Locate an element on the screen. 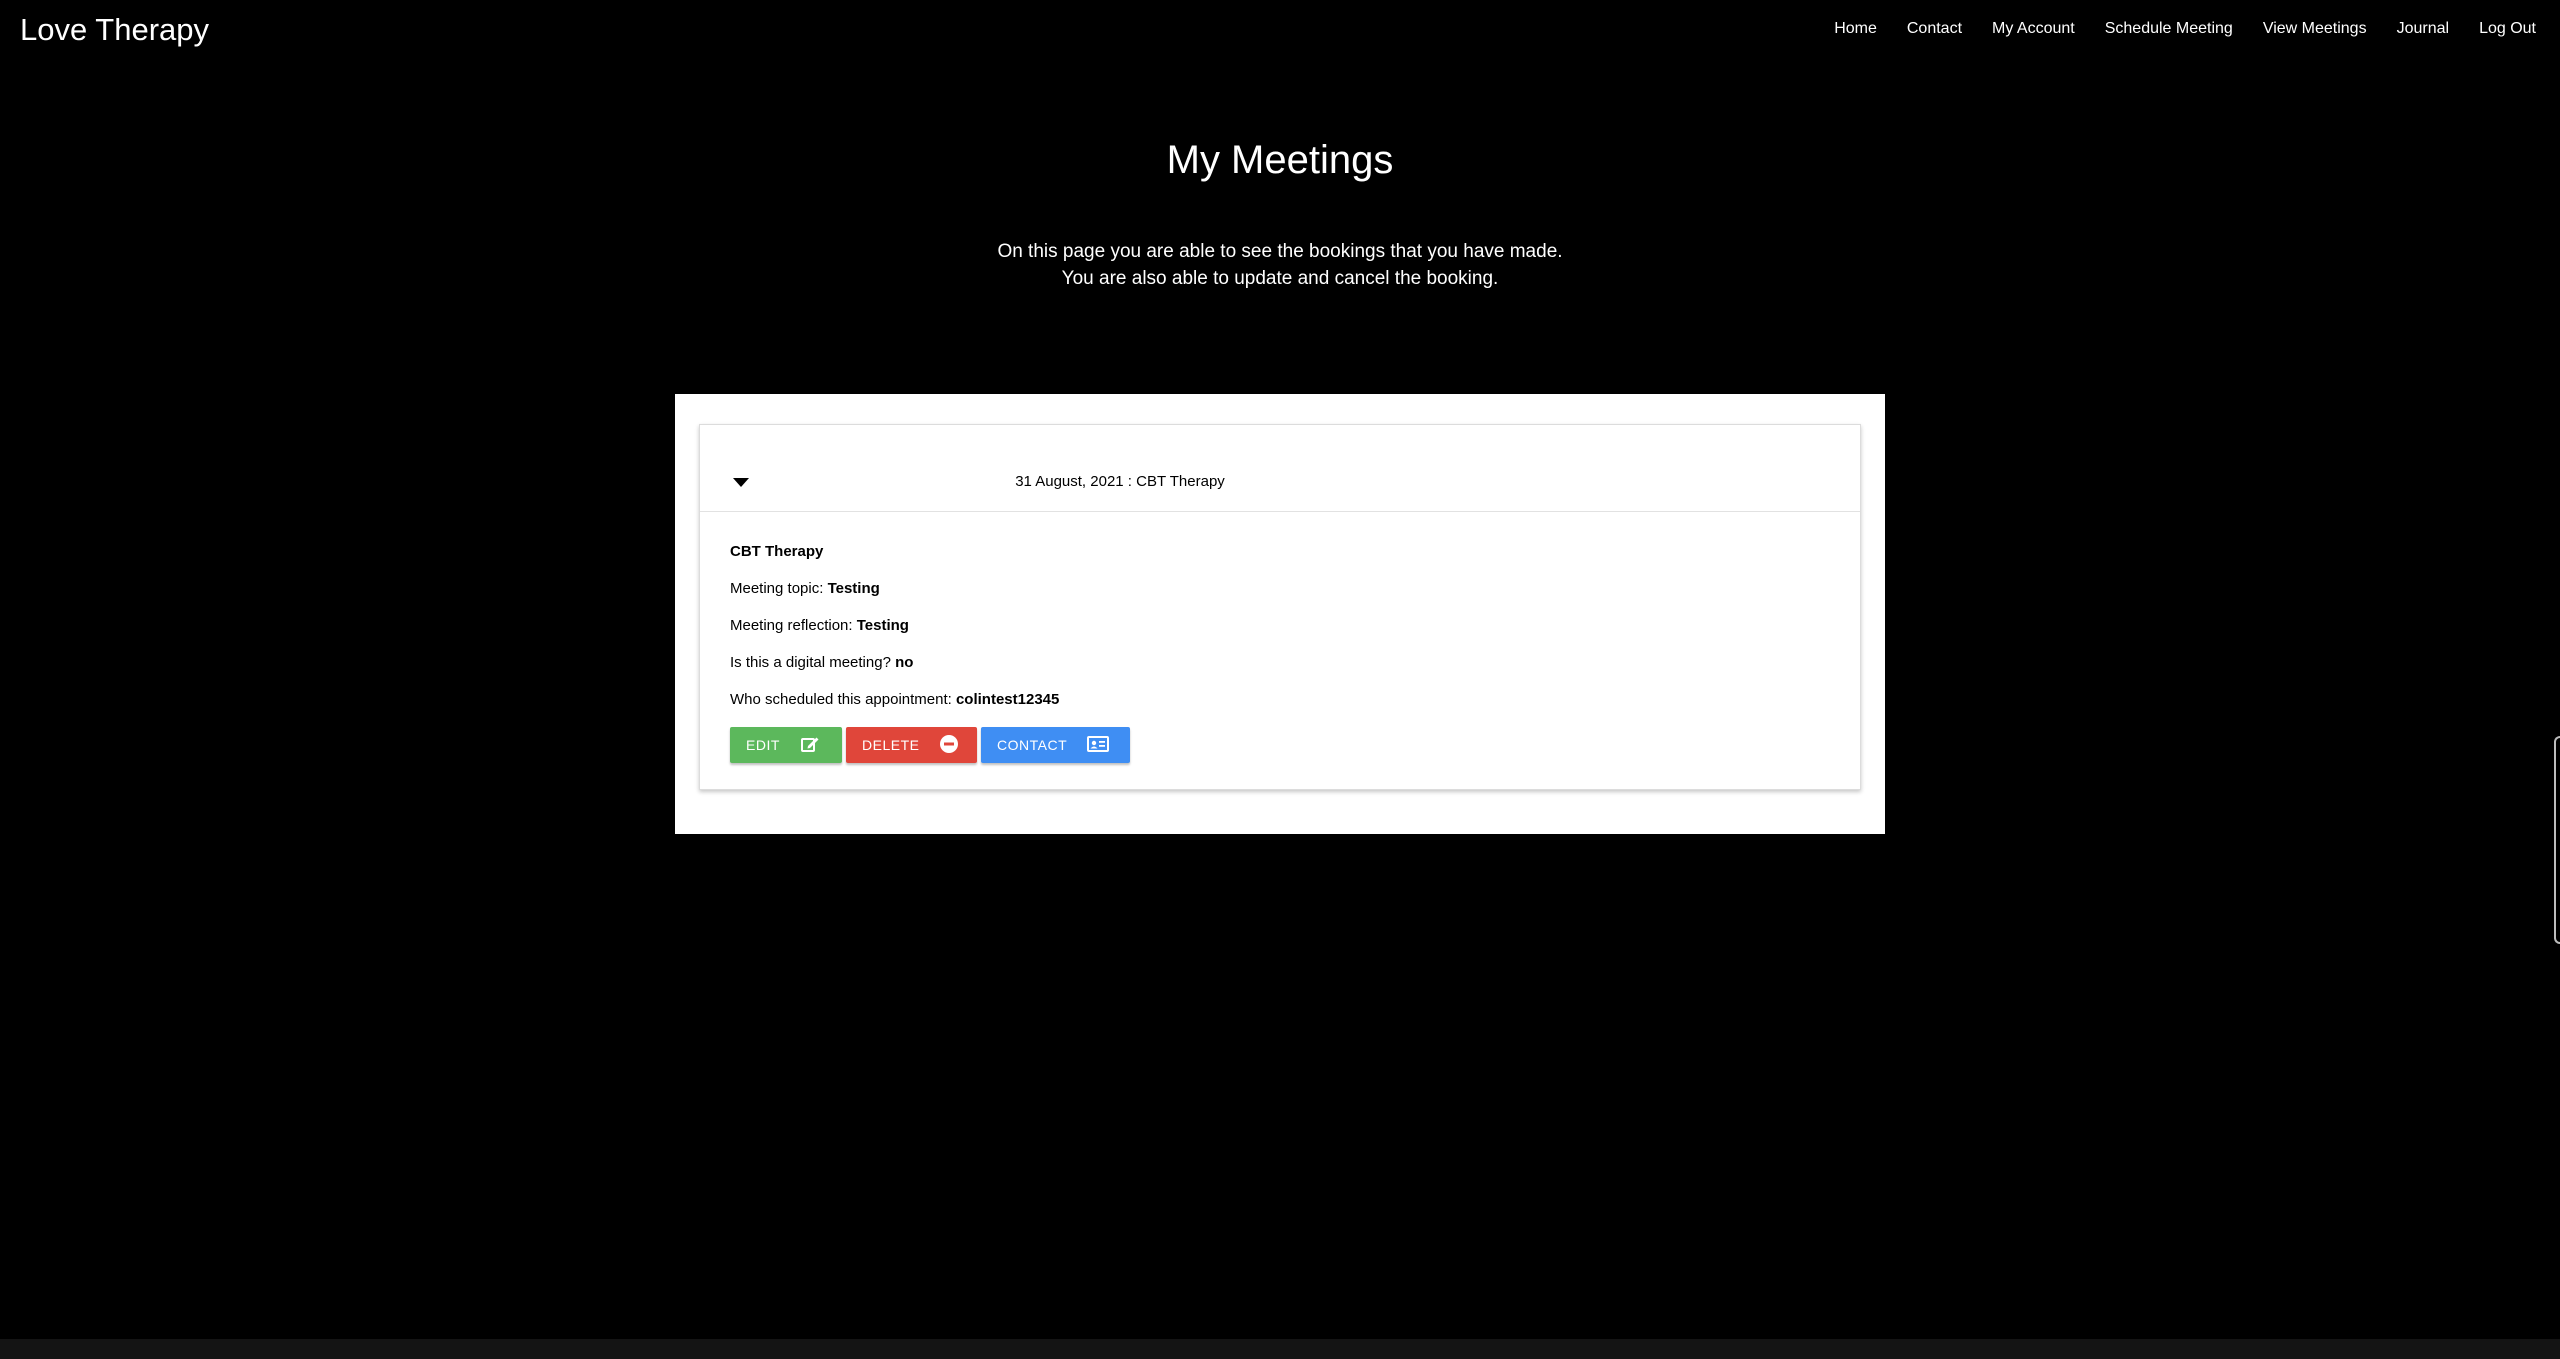 This screenshot has width=2560, height=1359. side-scroll-handle is located at coordinates (2557, 840).